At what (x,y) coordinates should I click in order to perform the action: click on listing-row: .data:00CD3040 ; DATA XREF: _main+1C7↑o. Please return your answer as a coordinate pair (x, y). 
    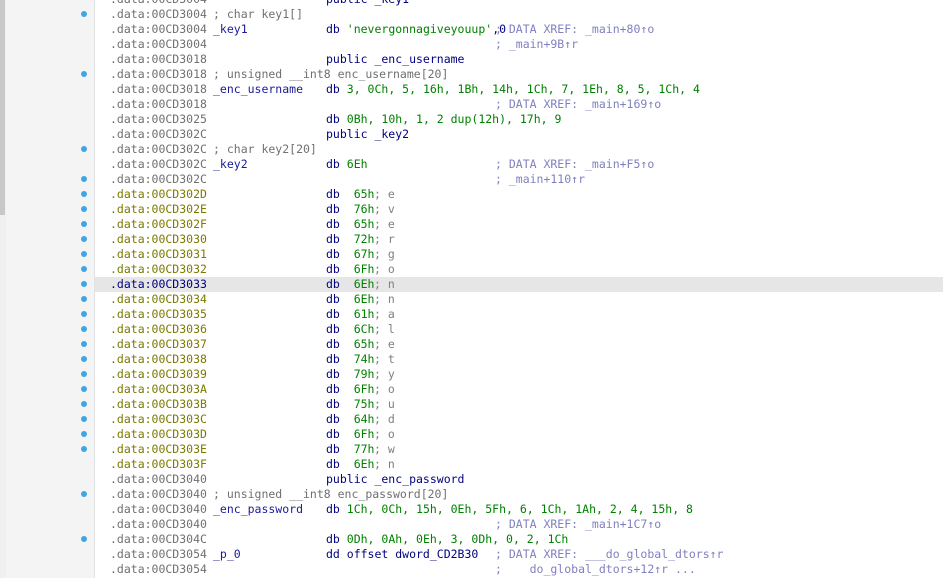
    Looking at the image, I should click on (519, 524).